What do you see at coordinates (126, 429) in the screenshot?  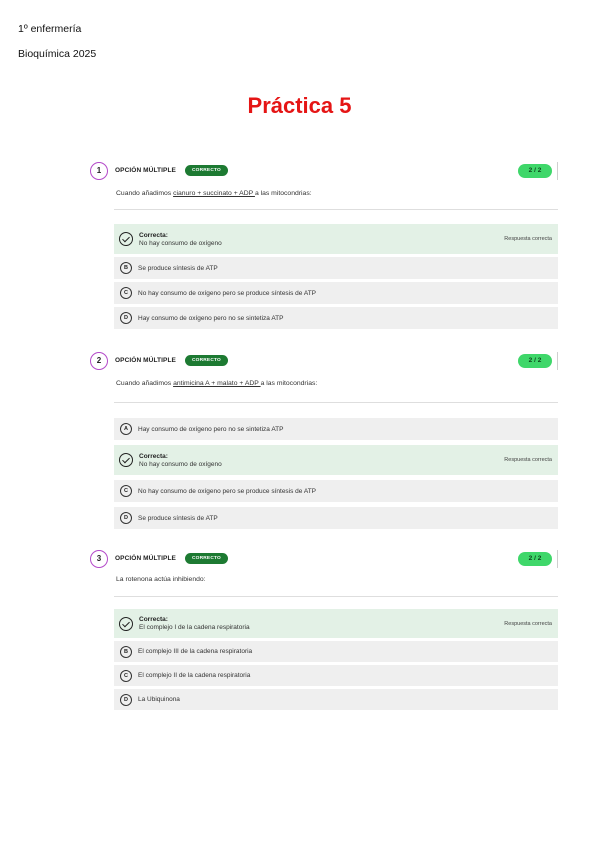 I see `option-letter-icon: A` at bounding box center [126, 429].